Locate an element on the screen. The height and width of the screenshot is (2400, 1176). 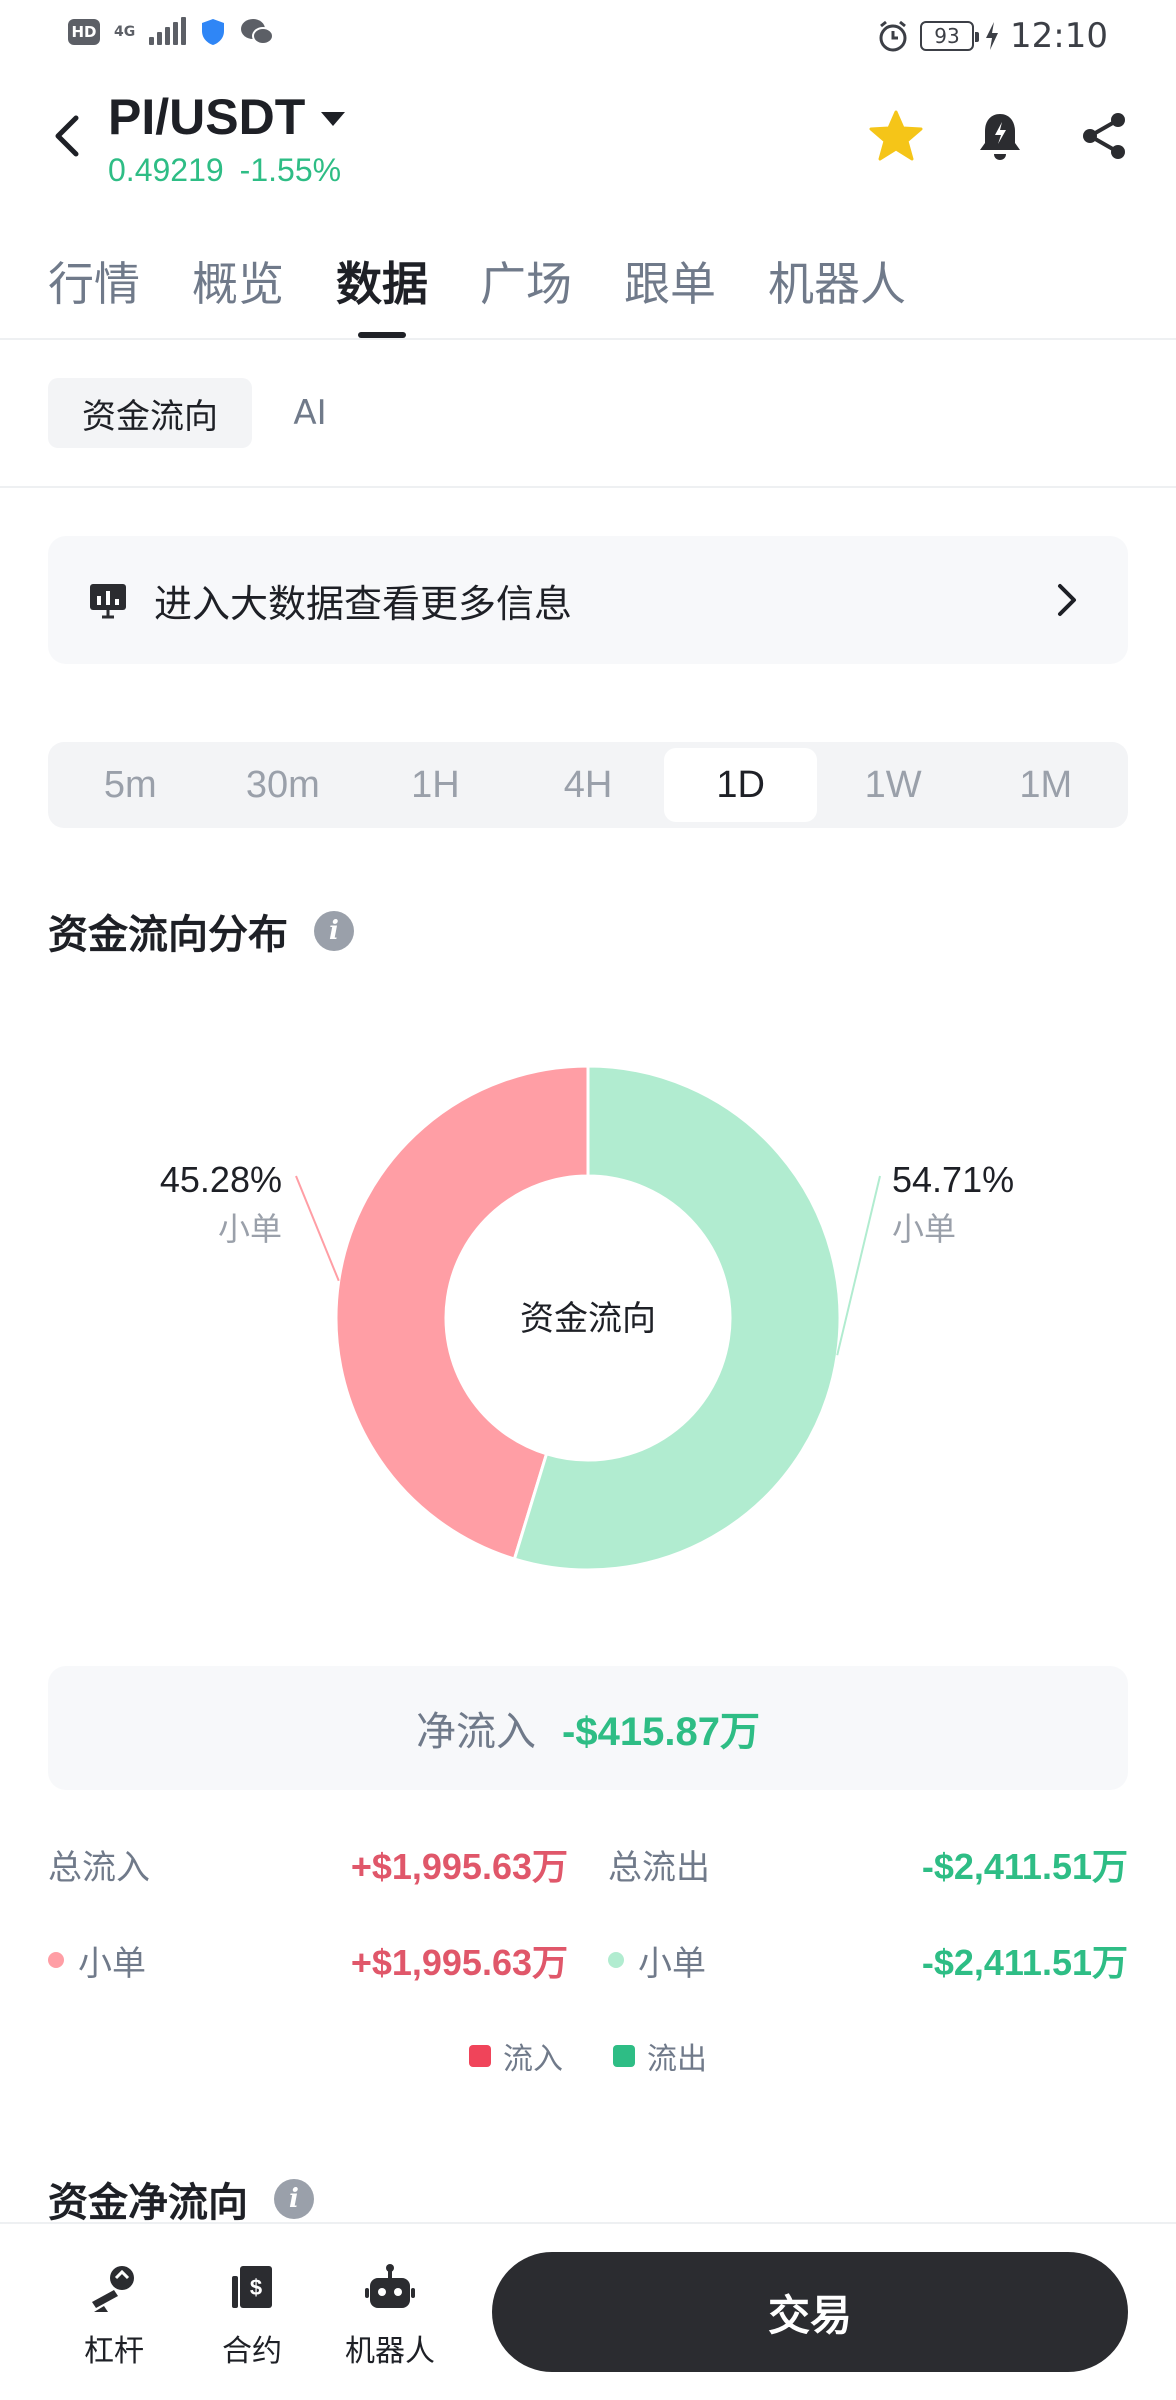
alert-button is located at coordinates (1000, 136).